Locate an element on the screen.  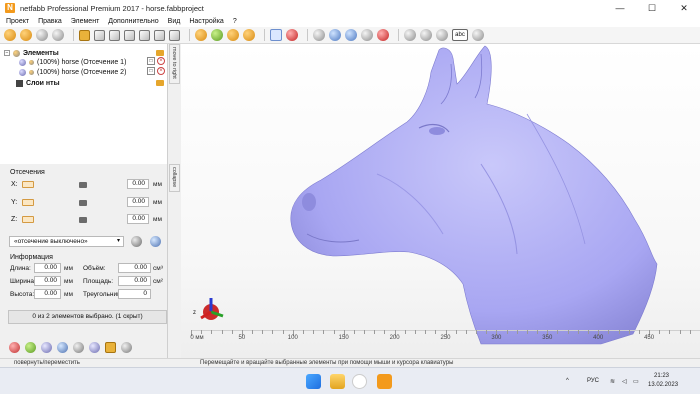
measure-icon is located at coordinates (292, 35).